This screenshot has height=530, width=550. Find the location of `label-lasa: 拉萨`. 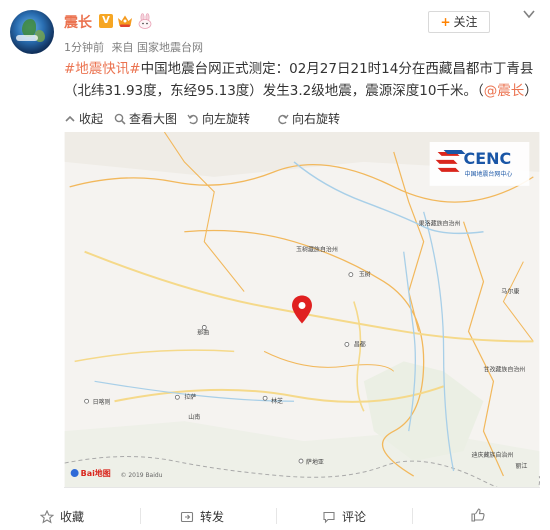

label-lasa: 拉萨 is located at coordinates (190, 397).